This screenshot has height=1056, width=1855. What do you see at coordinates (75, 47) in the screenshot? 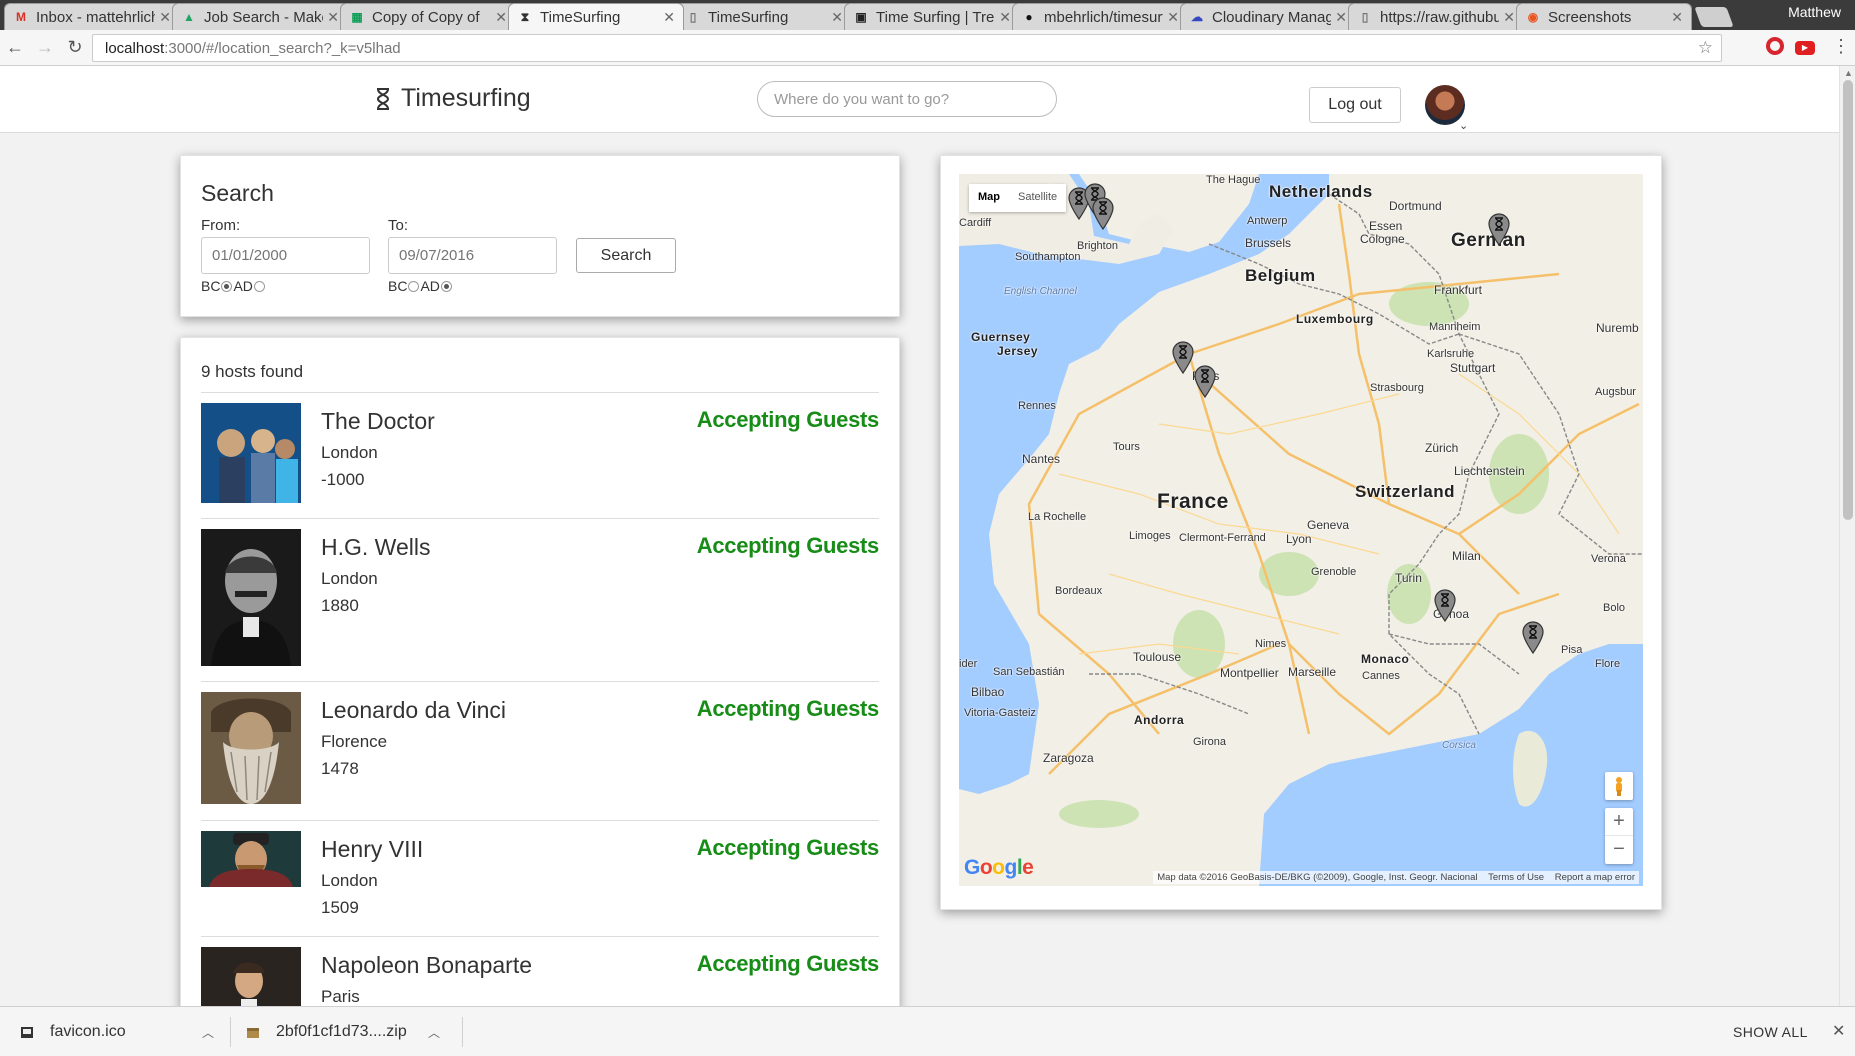
I see `reload-icon: ↻` at bounding box center [75, 47].